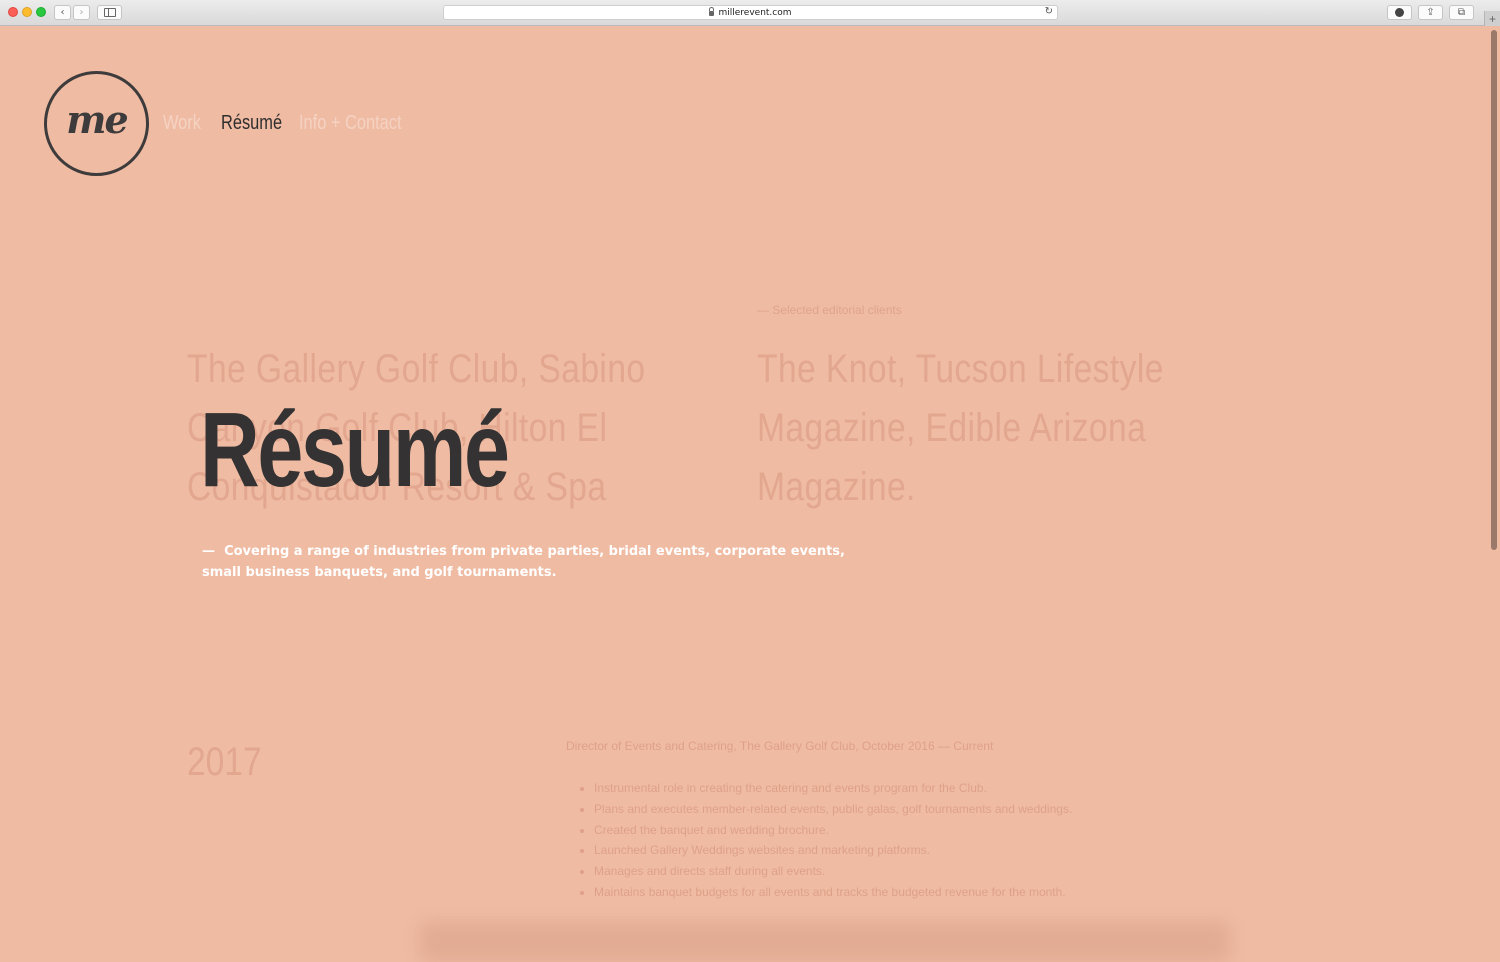 Image resolution: width=1500 pixels, height=962 pixels. I want to click on chevron-left-icon: ‹, so click(62, 12).